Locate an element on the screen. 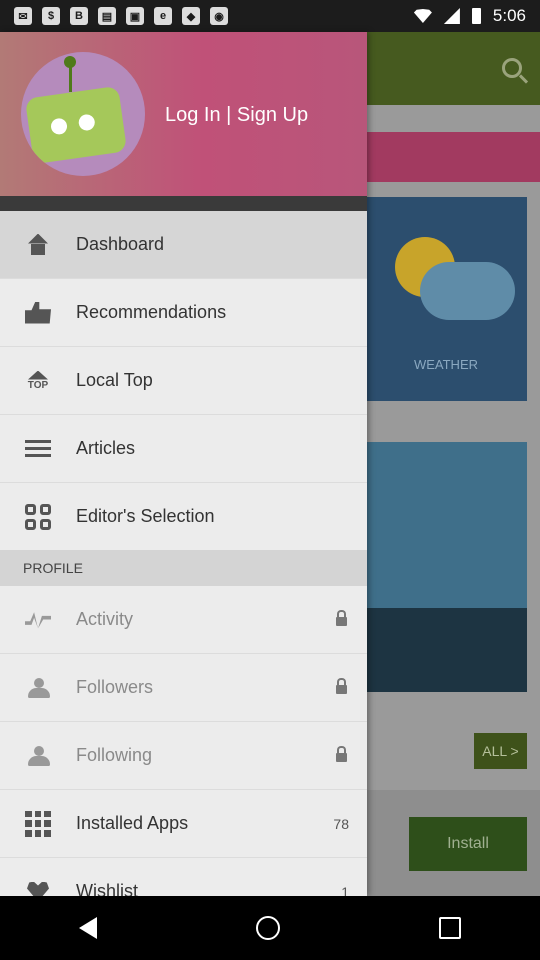 The width and height of the screenshot is (540, 960). recent-apps-icon is located at coordinates (449, 928).